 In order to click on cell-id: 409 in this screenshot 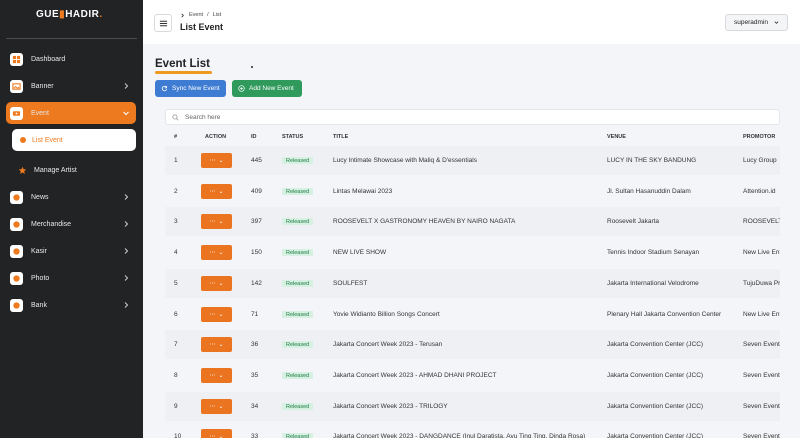, I will do `click(256, 191)`.